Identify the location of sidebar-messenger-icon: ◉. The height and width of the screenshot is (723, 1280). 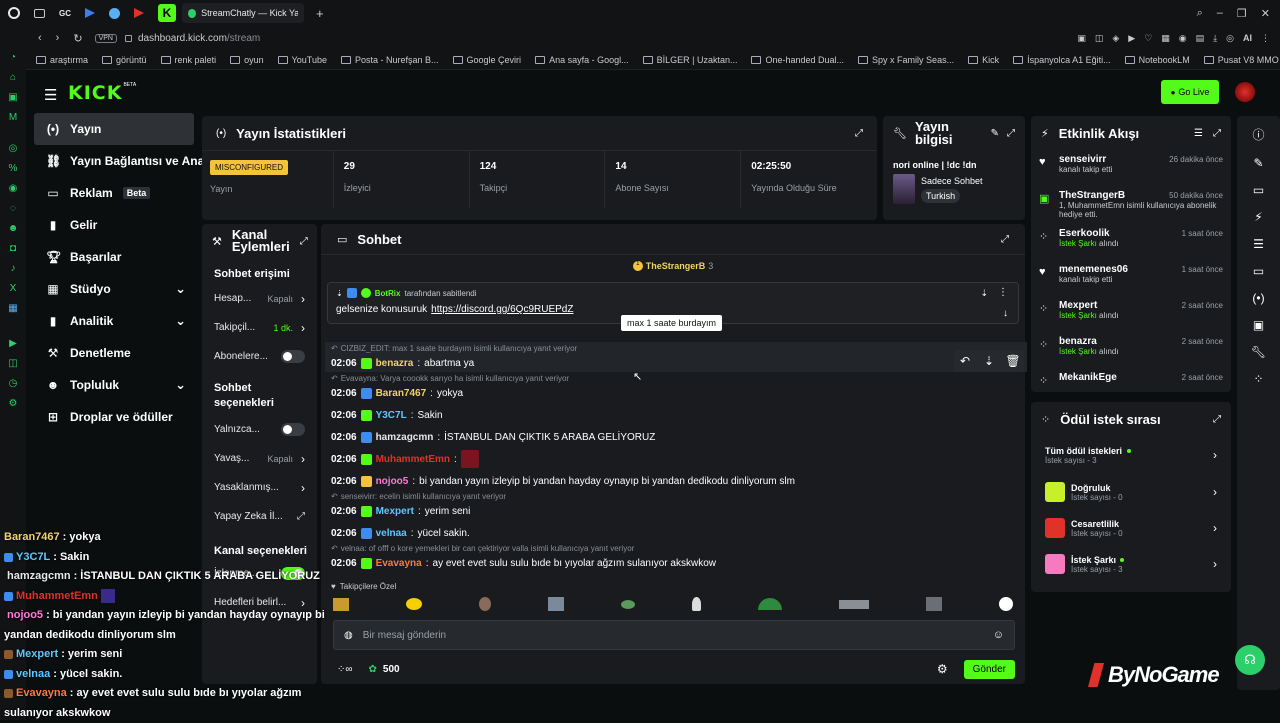
(13, 188).